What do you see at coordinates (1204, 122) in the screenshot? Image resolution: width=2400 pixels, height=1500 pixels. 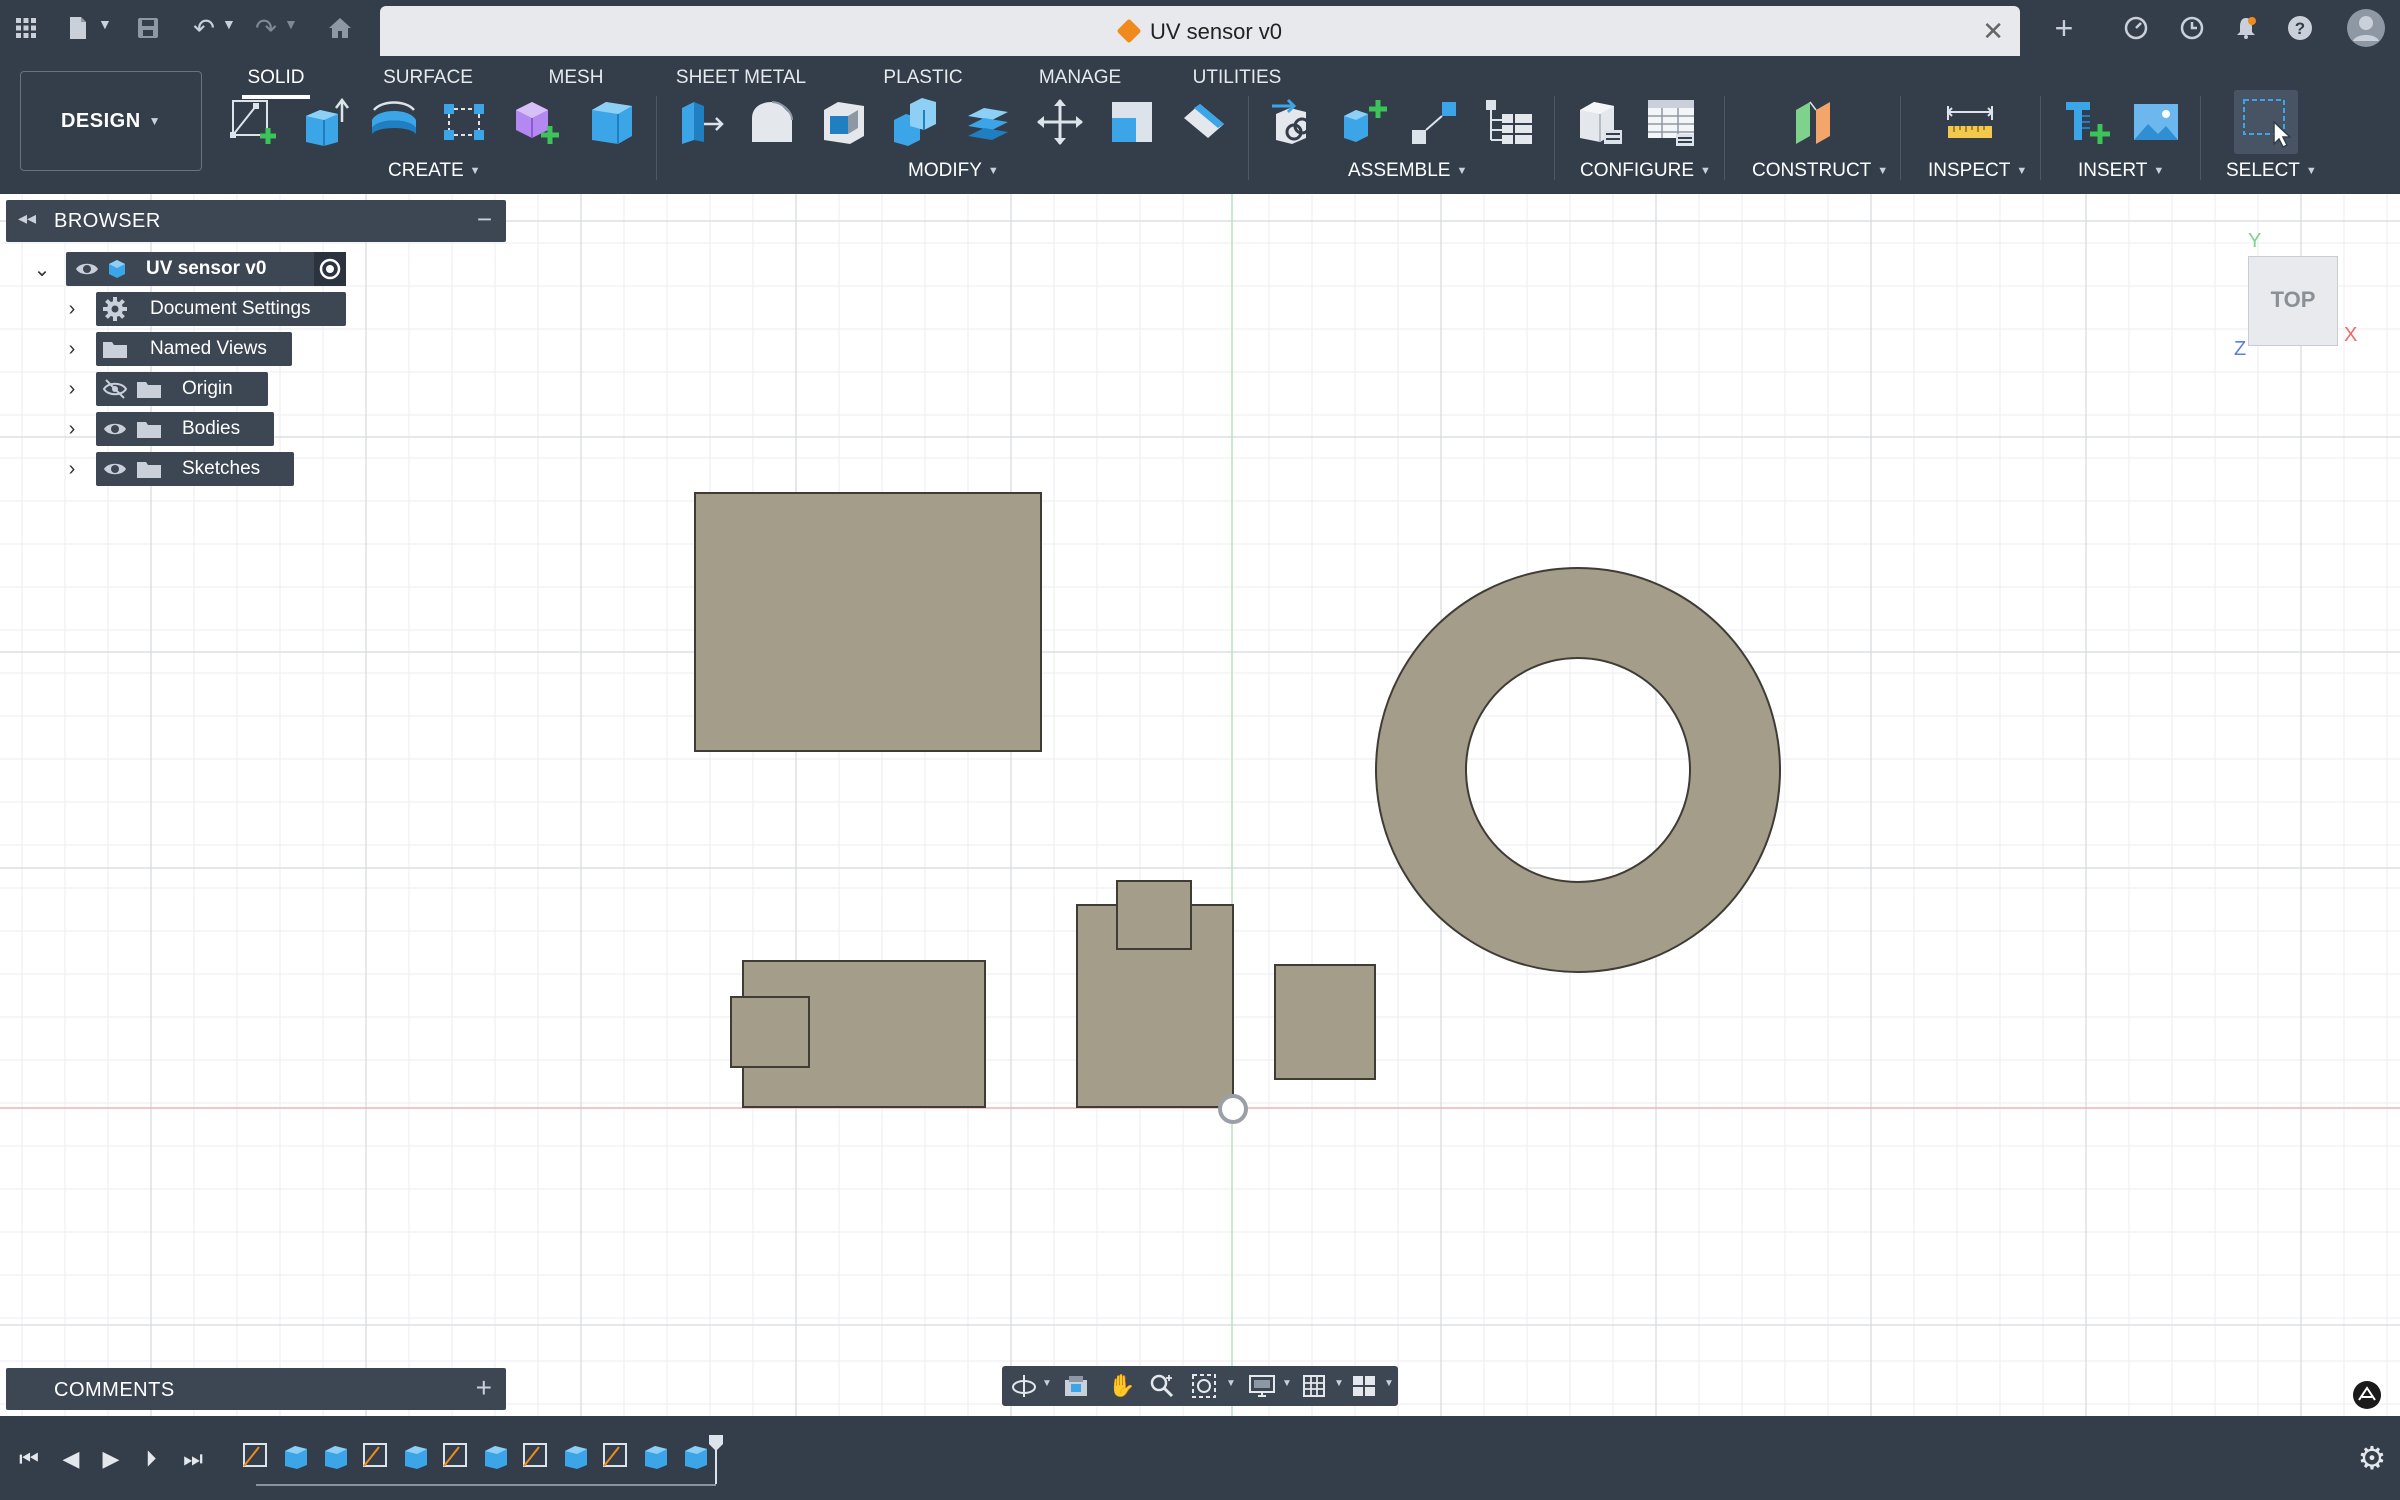 I see `split-face-tool` at bounding box center [1204, 122].